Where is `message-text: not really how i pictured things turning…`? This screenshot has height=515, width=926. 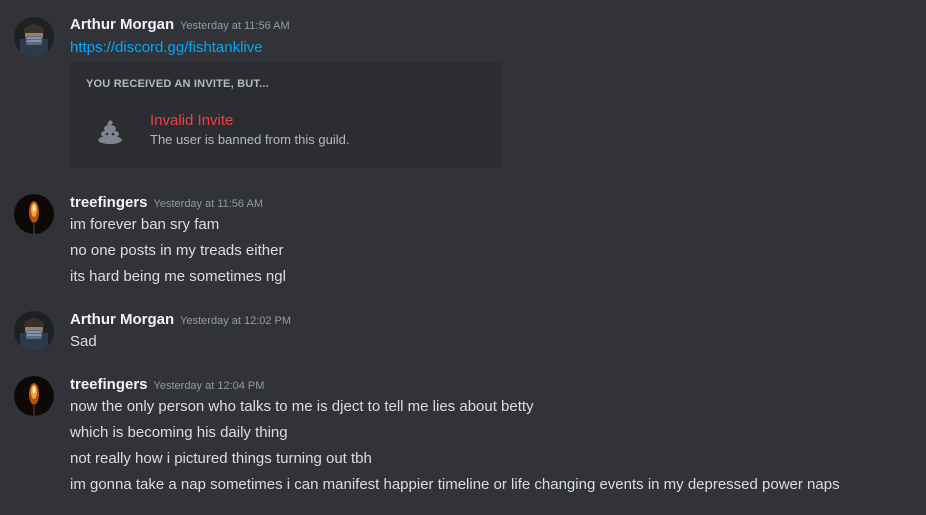 message-text: not really how i pictured things turning… is located at coordinates (221, 458).